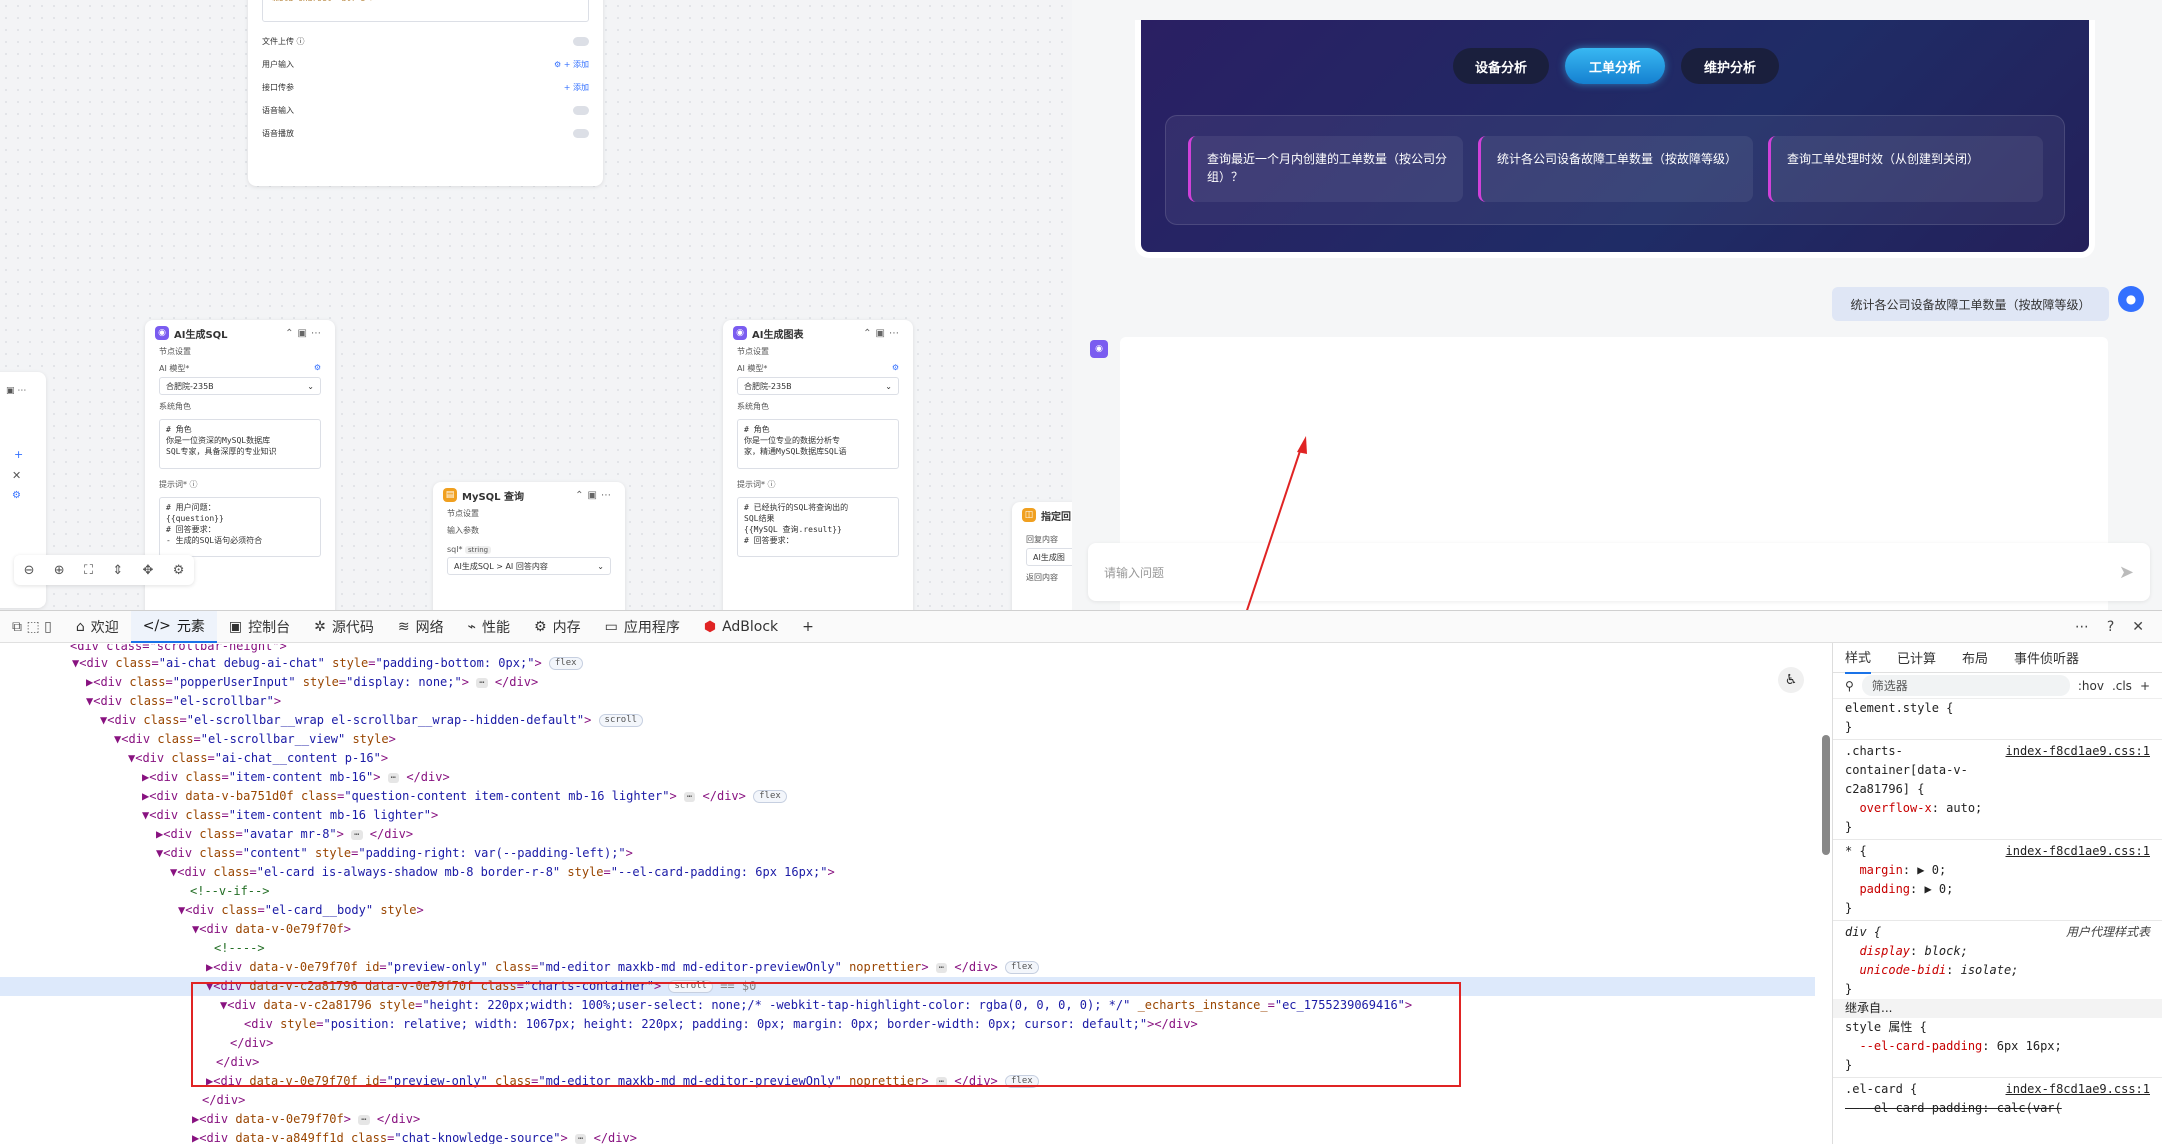 This screenshot has width=2162, height=1144. Describe the element at coordinates (80, 626) in the screenshot. I see `home-icon: ⌂` at that location.